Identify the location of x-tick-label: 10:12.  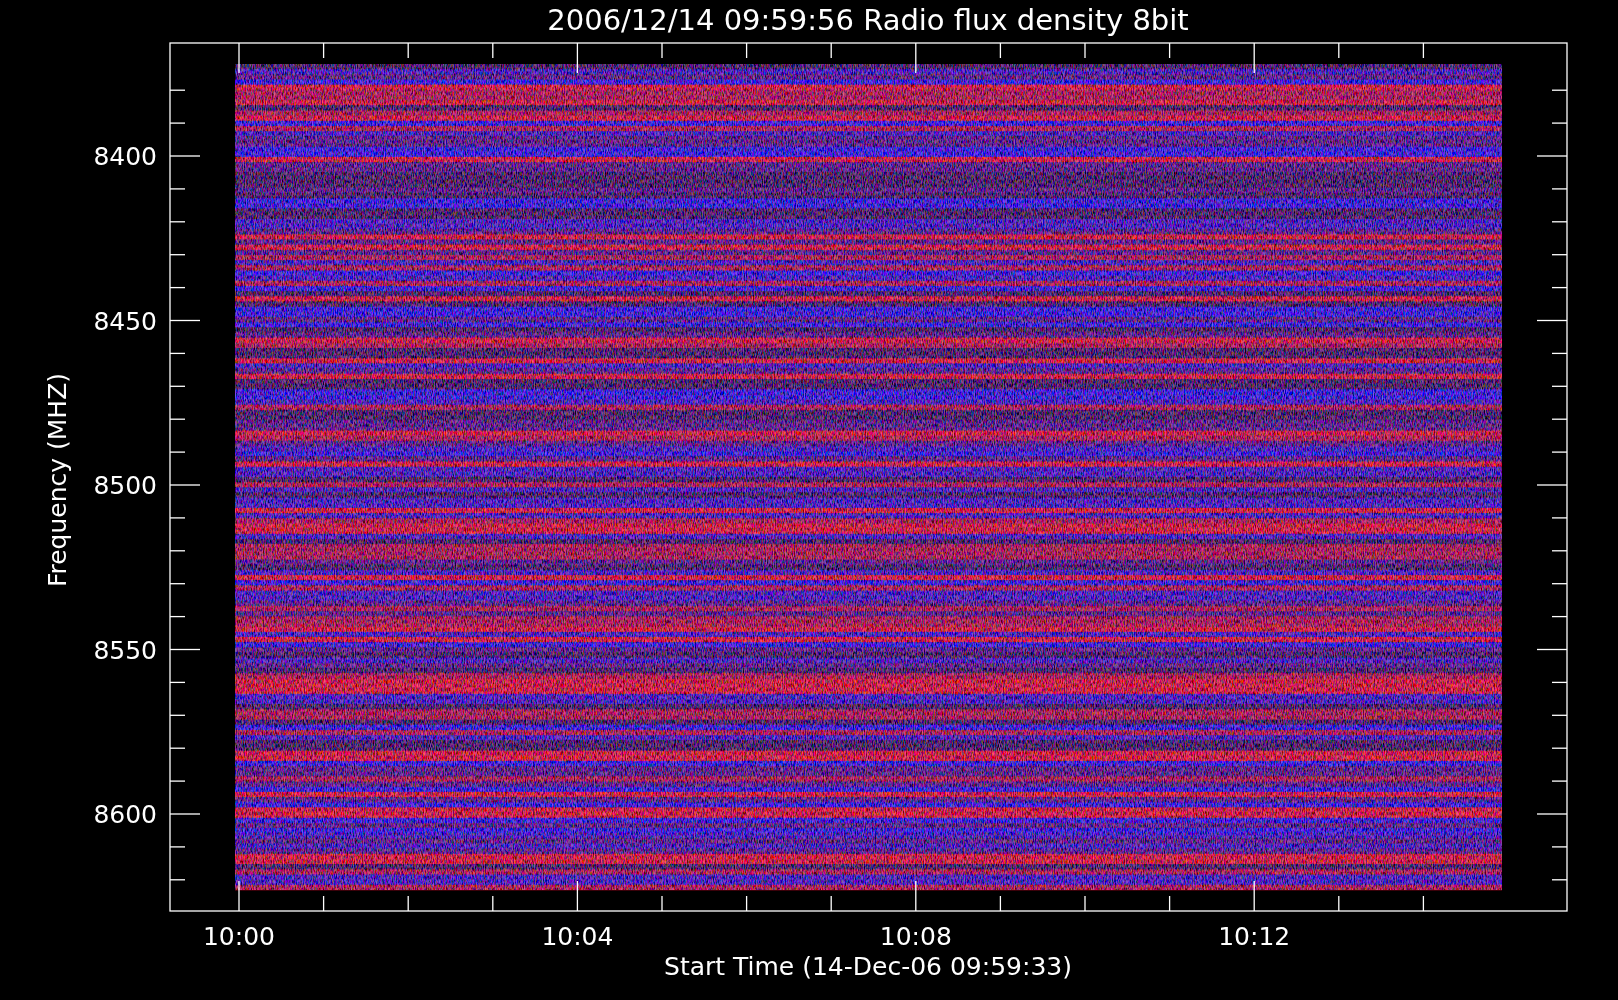
(1254, 936).